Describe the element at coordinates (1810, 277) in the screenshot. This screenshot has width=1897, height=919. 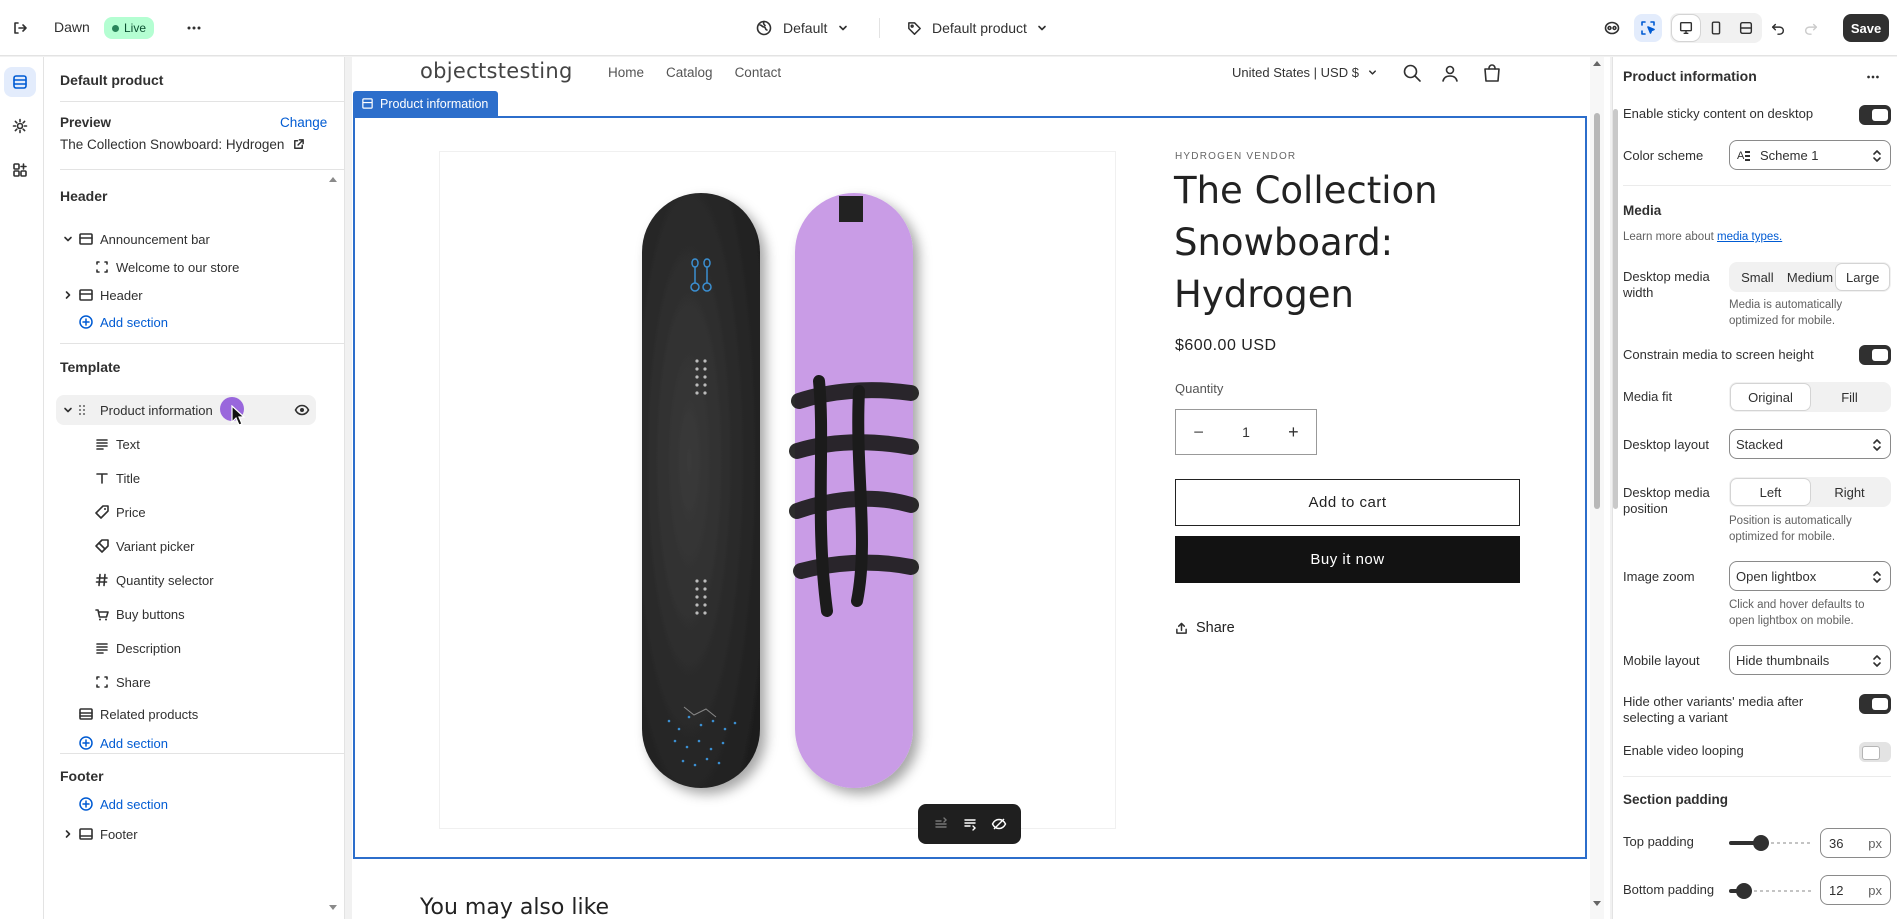
I see `media-width-medium-option: Medium` at that location.